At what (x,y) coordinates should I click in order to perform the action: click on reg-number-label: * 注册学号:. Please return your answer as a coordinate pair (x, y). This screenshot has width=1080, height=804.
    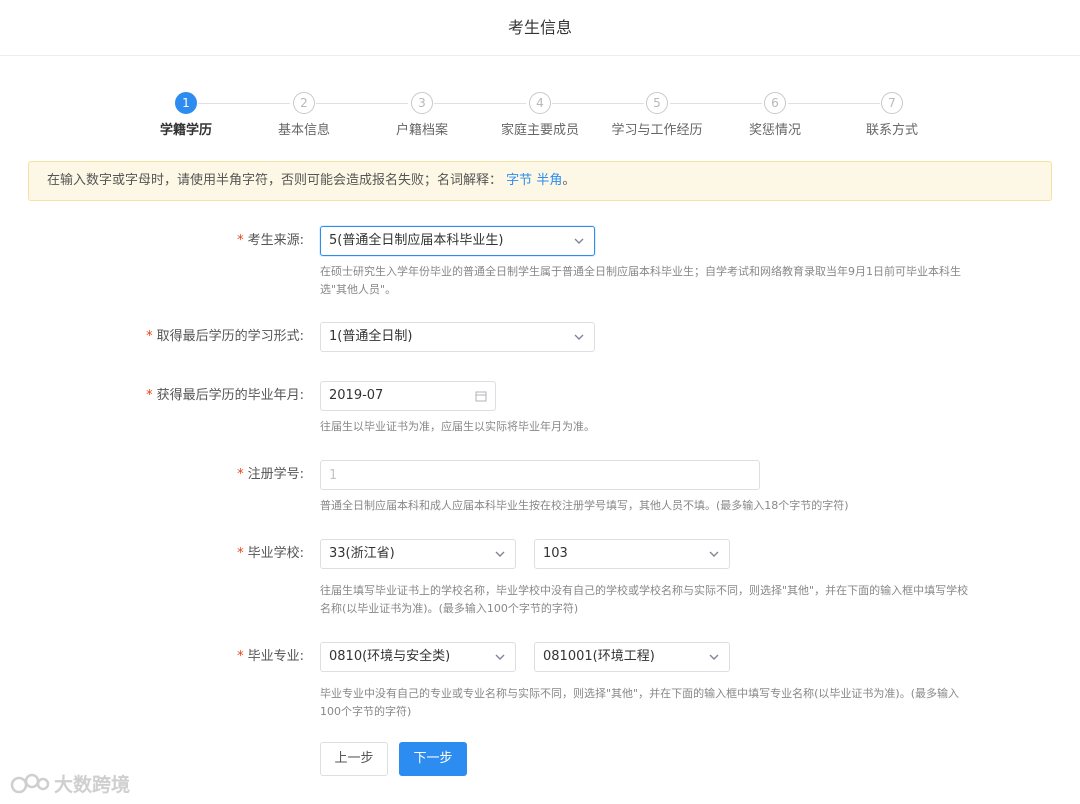
    Looking at the image, I should click on (154, 475).